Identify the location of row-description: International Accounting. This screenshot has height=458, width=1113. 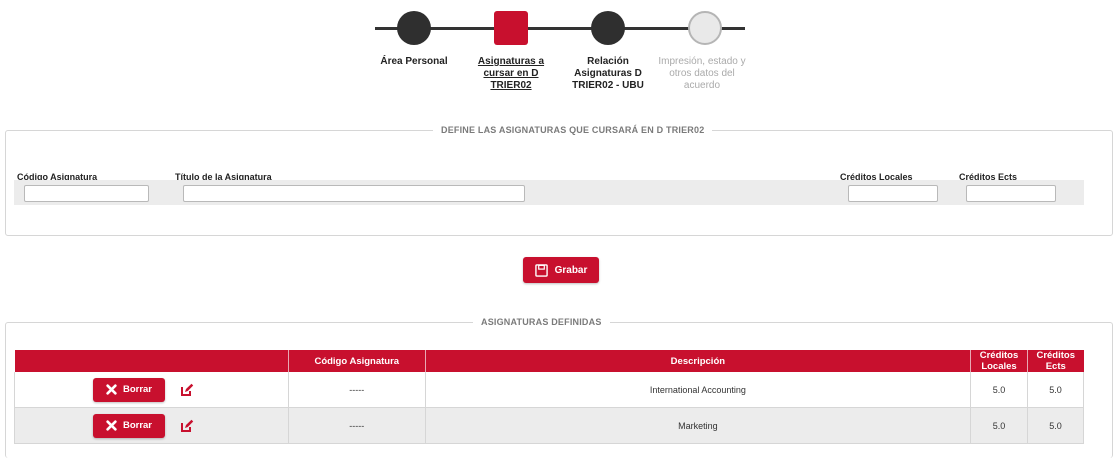
(698, 390).